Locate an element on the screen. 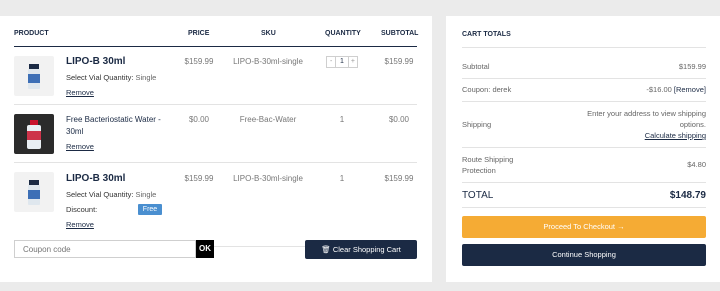 The height and width of the screenshot is (291, 720). subtotal-cell: $0.00 is located at coordinates (399, 119).